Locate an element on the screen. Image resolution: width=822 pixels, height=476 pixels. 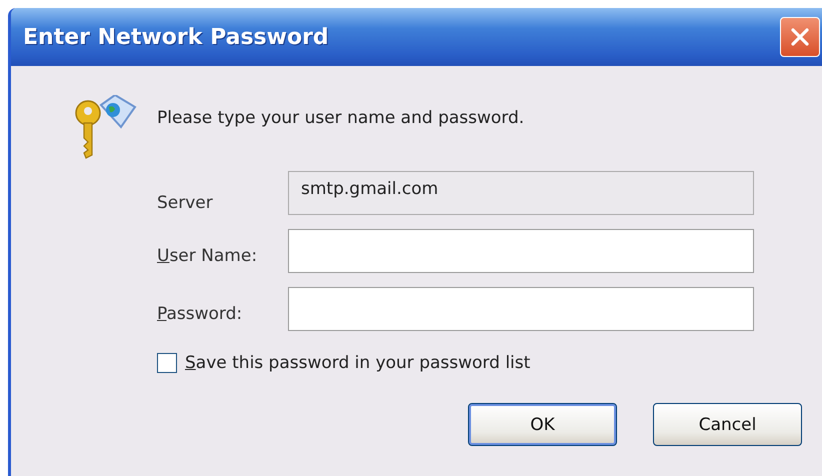
field-label: Password: is located at coordinates (200, 313).